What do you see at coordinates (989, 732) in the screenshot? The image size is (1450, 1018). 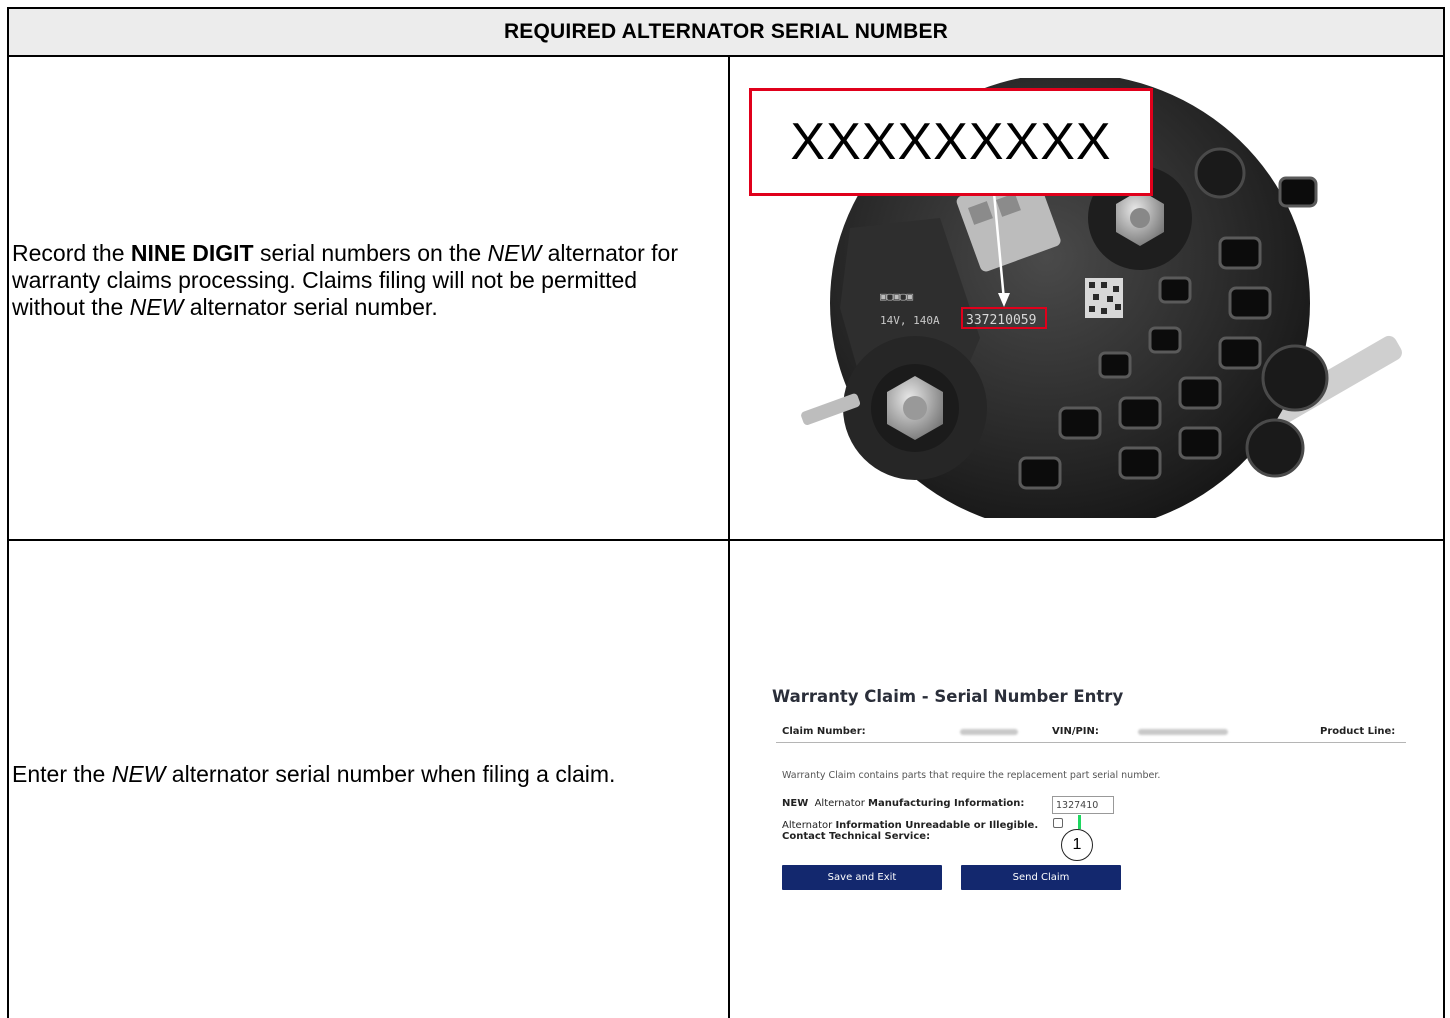 I see `redacted-claim-number` at bounding box center [989, 732].